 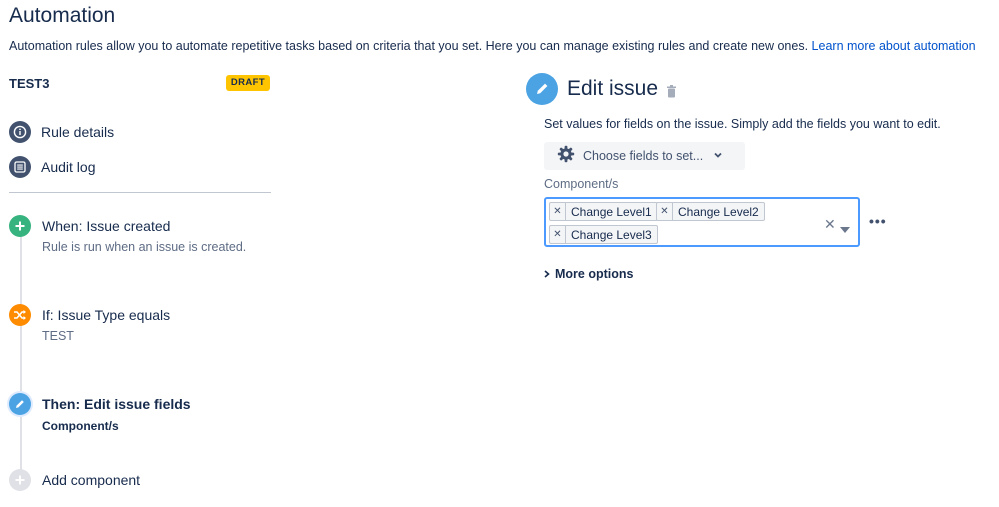 I want to click on timeline-step-trigger, so click(x=20, y=226).